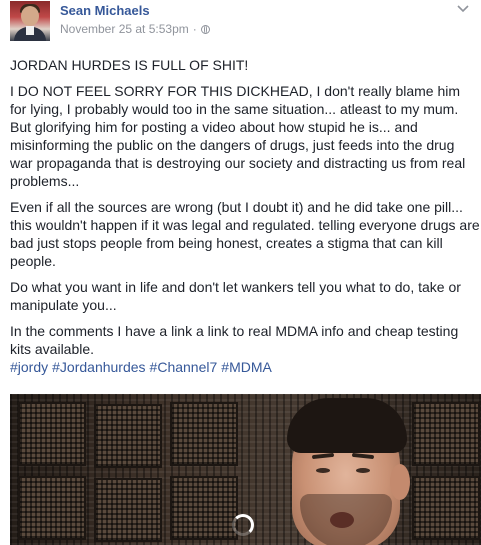 The image size is (481, 545). What do you see at coordinates (205, 29) in the screenshot?
I see `globe-icon` at bounding box center [205, 29].